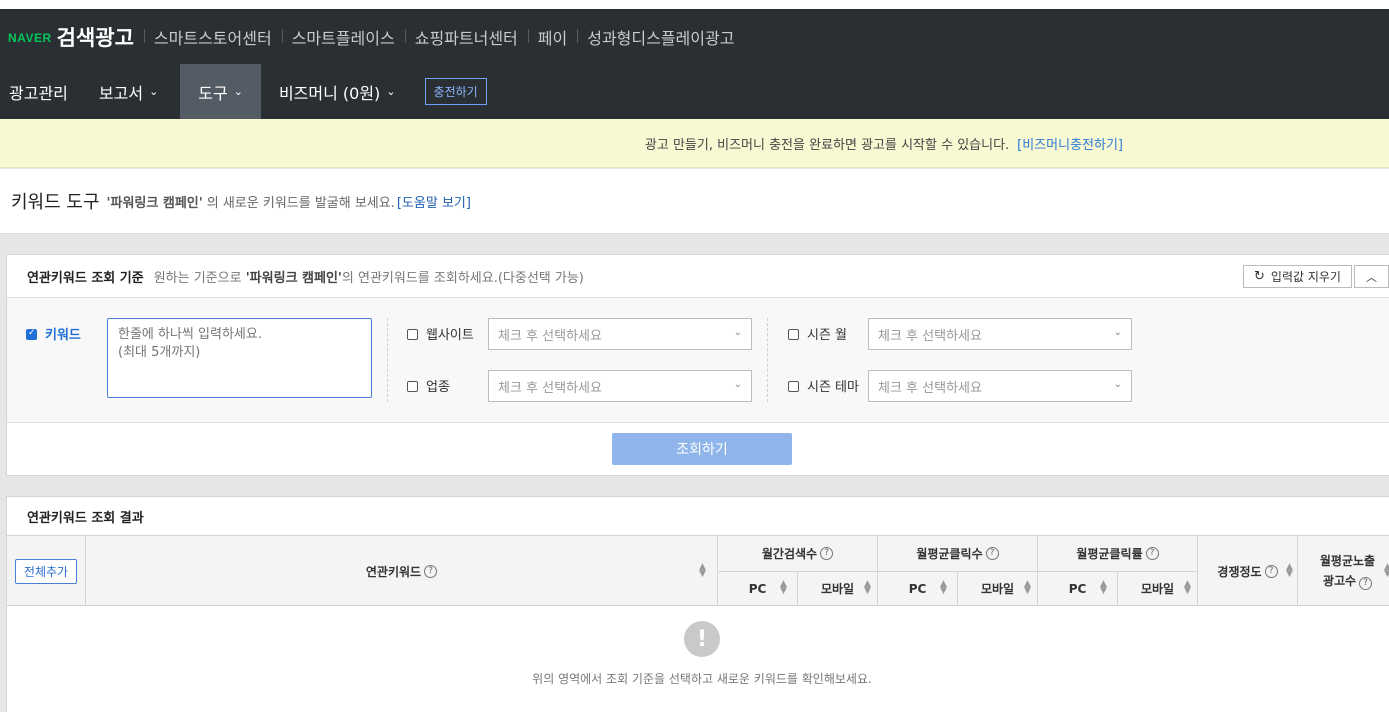 The width and height of the screenshot is (1389, 712). I want to click on campaign-name: '파워링크 캠페인', so click(154, 203).